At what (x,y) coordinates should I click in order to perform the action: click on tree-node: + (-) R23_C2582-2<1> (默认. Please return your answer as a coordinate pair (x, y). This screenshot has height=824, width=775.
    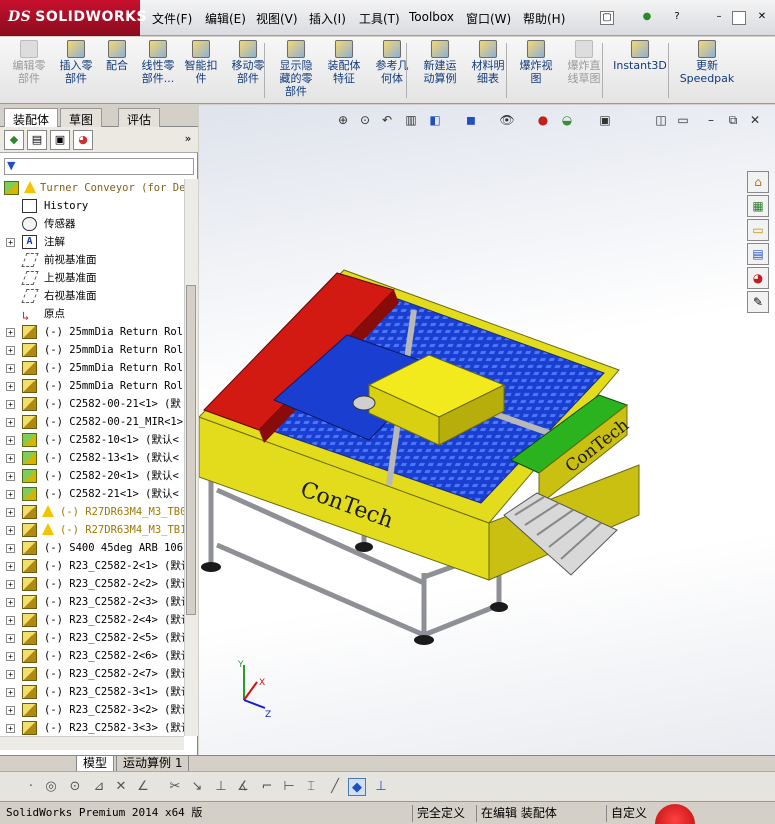
    Looking at the image, I should click on (92, 566).